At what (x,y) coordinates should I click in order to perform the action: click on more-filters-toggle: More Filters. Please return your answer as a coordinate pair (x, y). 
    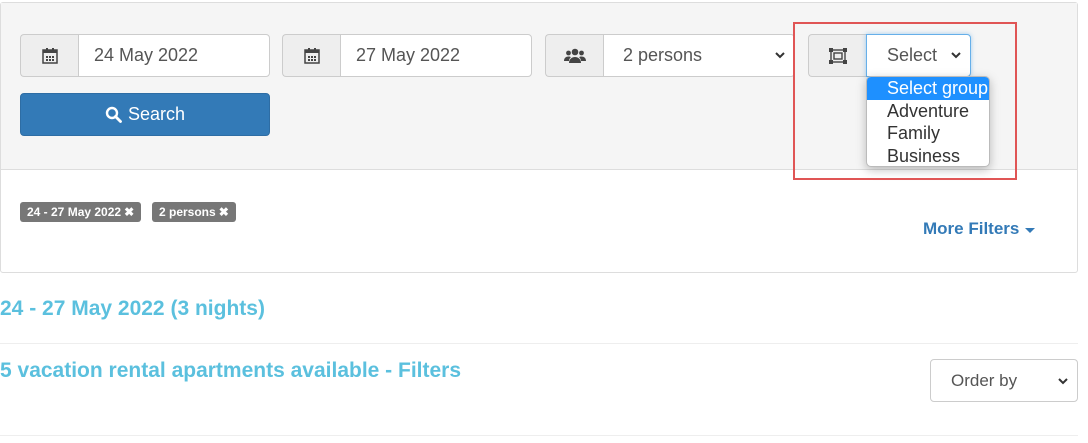
    Looking at the image, I should click on (979, 229).